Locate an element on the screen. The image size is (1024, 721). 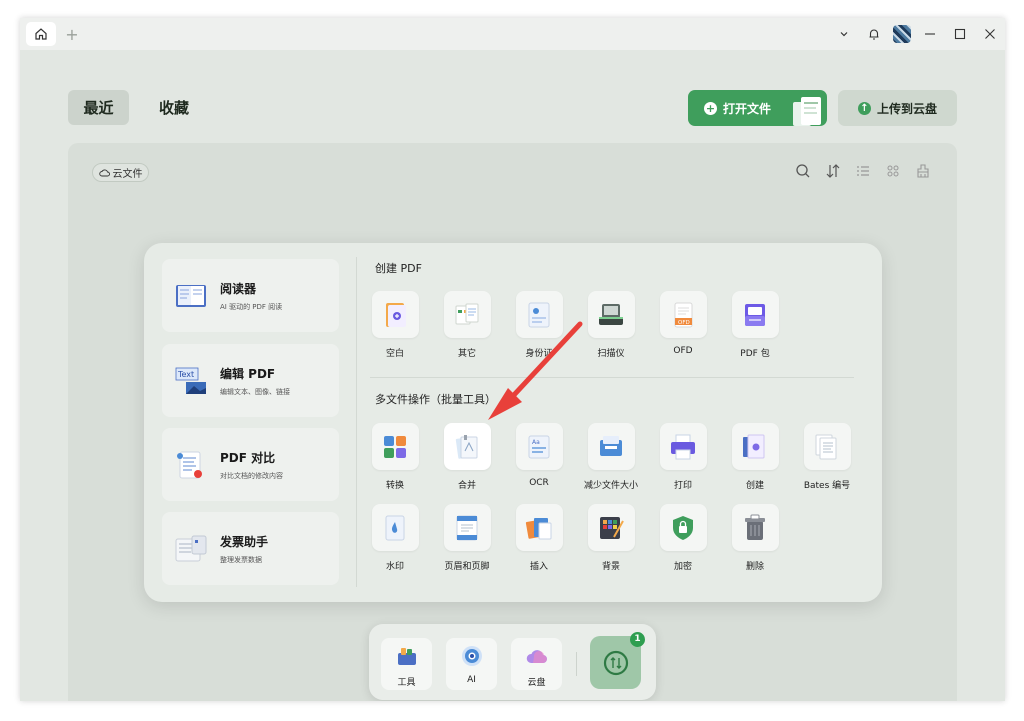
header-footer-icon is located at coordinates (467, 527).